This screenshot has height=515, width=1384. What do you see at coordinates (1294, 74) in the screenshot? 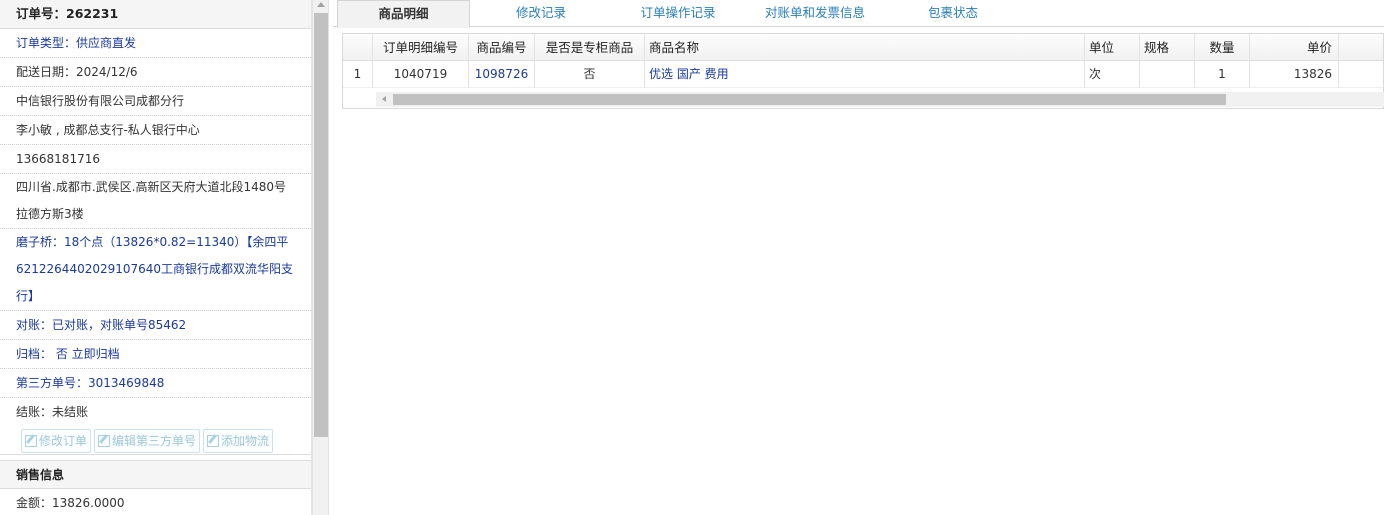
I see `row-price: 13826` at bounding box center [1294, 74].